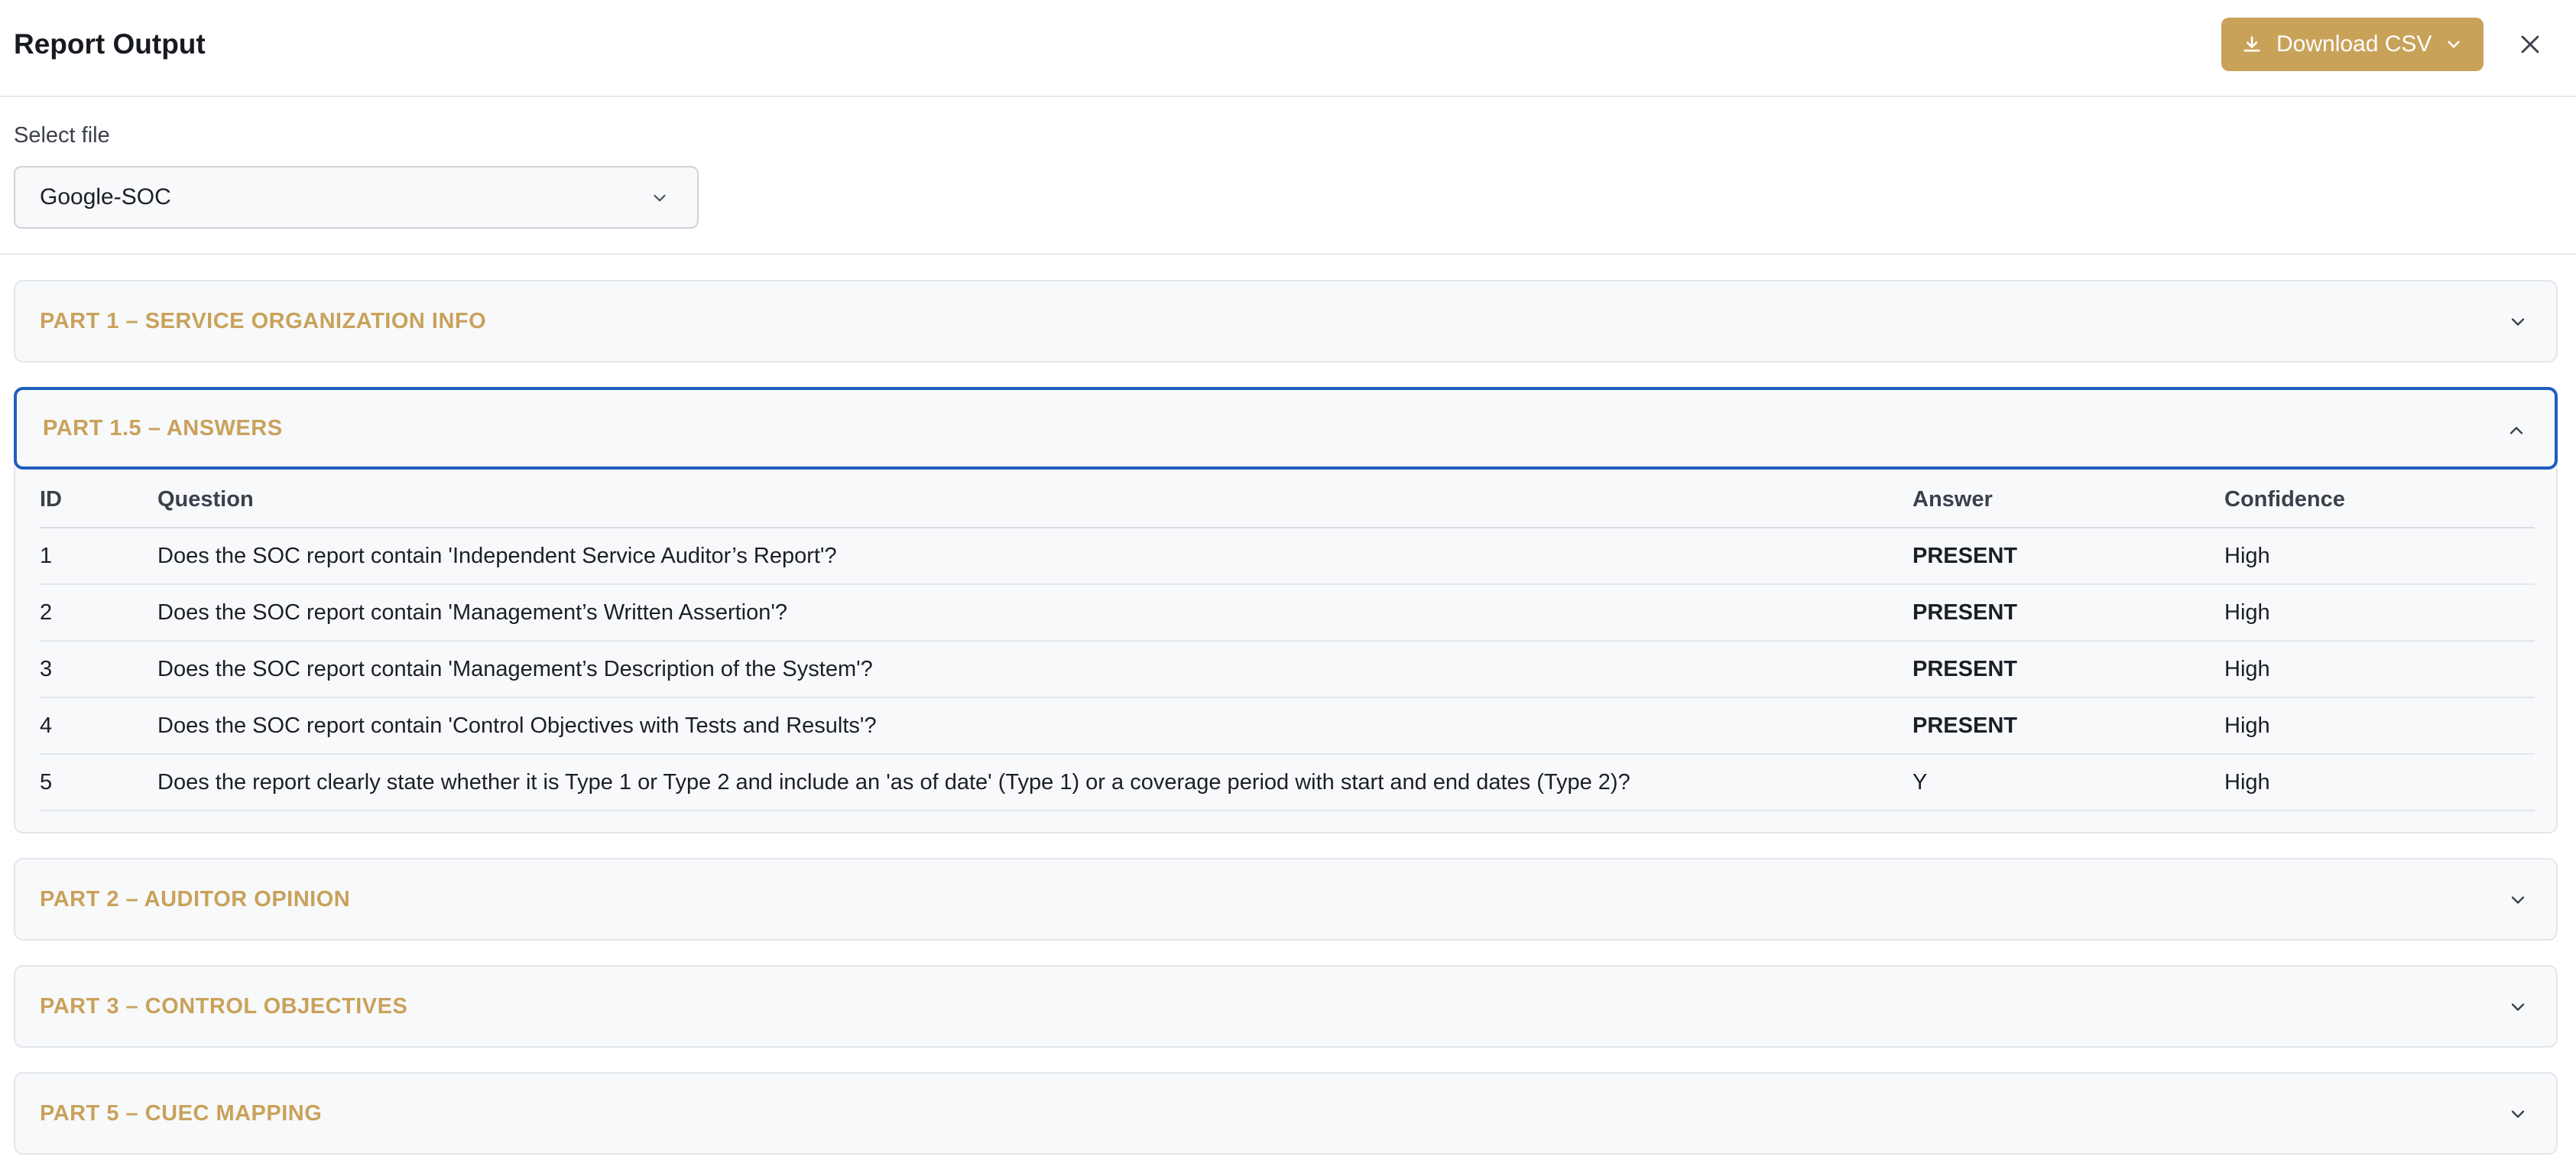 The width and height of the screenshot is (2576, 1170). Describe the element at coordinates (163, 427) in the screenshot. I see `section-title: PART 1.5 – ANSWERS` at that location.